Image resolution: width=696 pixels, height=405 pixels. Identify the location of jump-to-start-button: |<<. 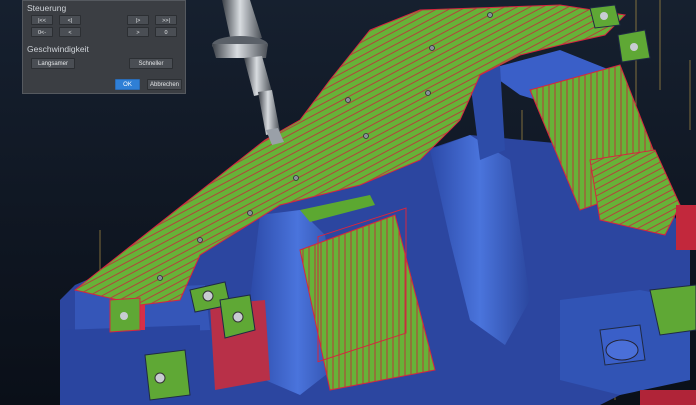
(42, 20).